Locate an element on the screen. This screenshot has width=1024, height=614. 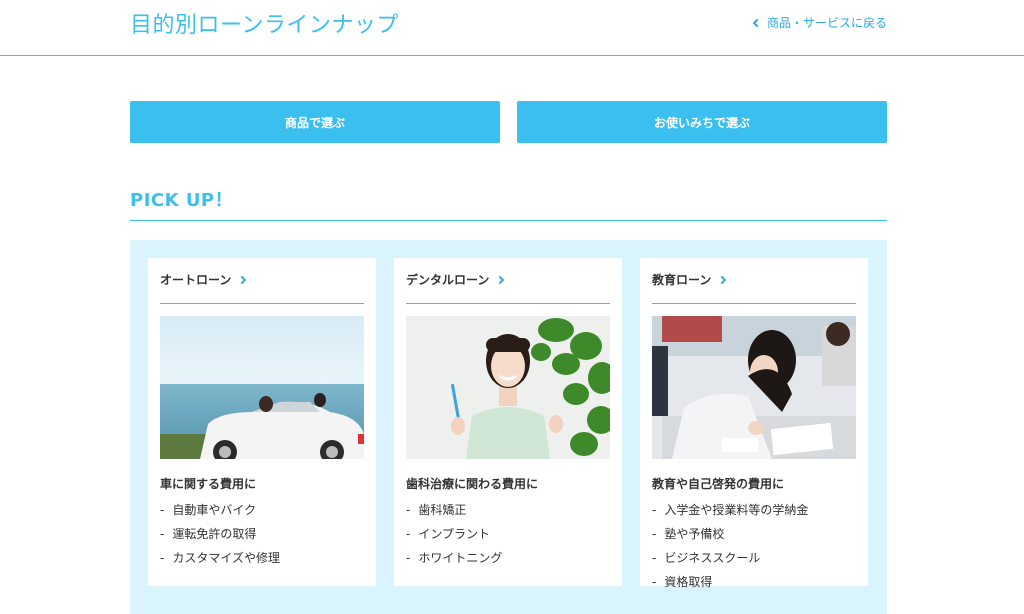
dental-loan-photo is located at coordinates (508, 387).